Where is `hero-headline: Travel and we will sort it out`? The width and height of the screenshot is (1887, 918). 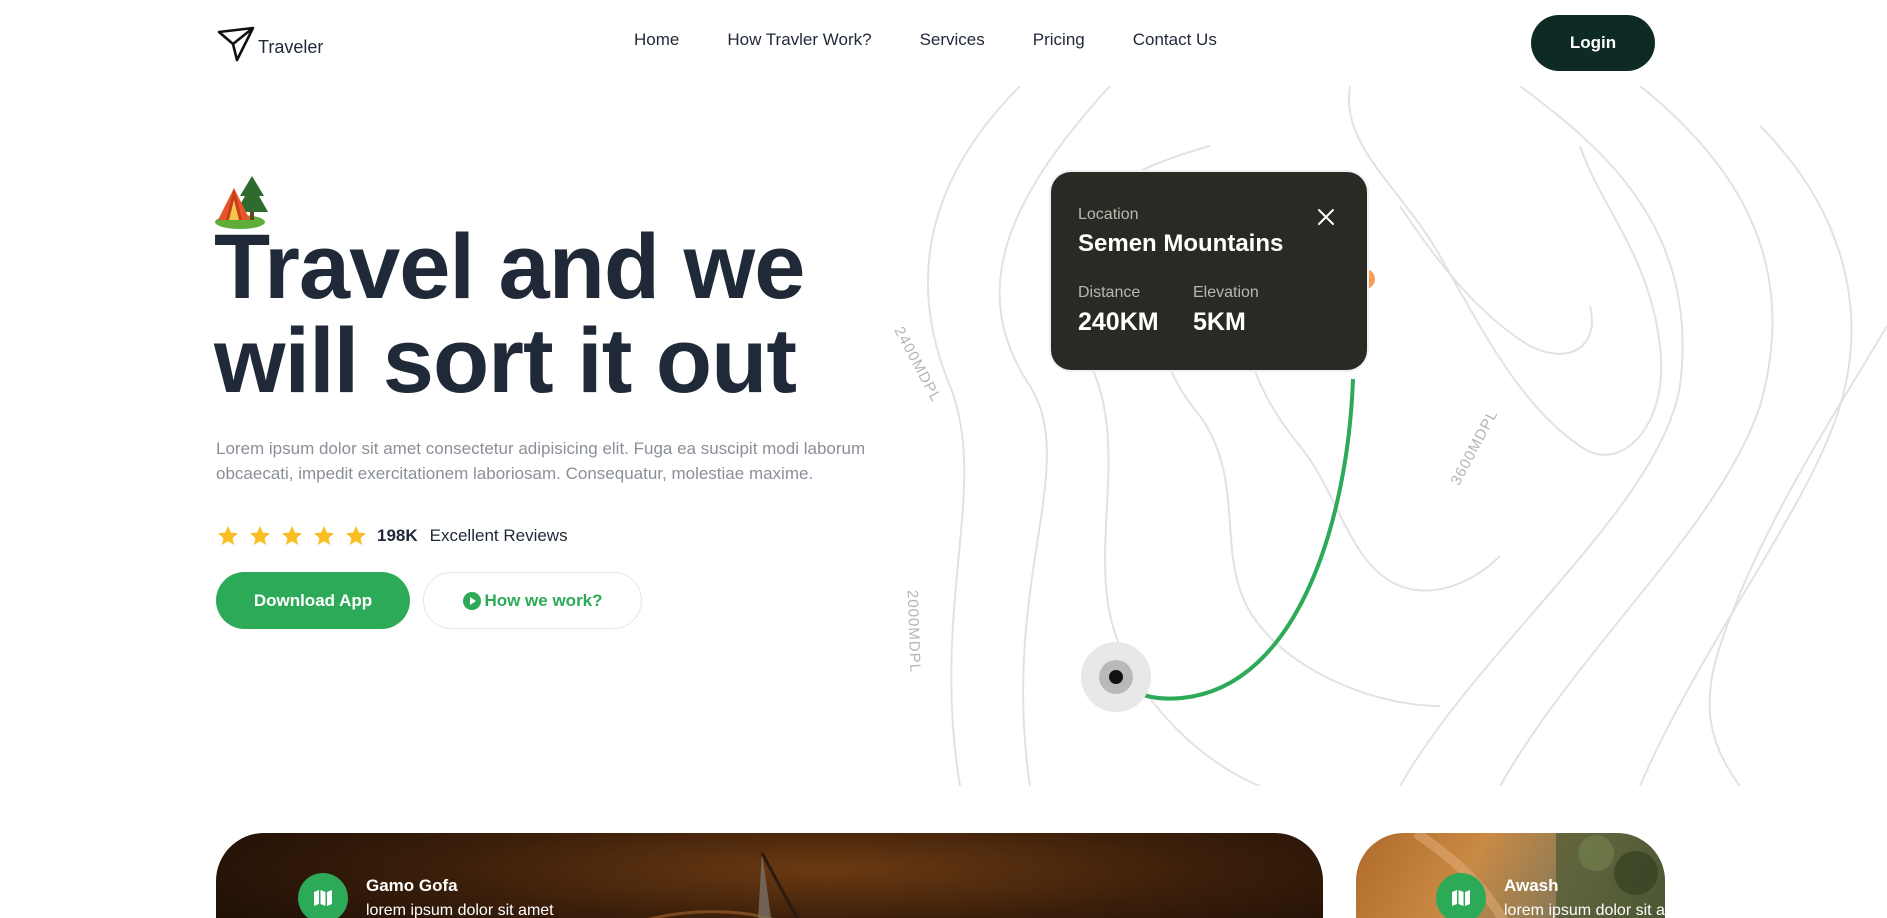
hero-headline: Travel and we will sort it out is located at coordinates (564, 314).